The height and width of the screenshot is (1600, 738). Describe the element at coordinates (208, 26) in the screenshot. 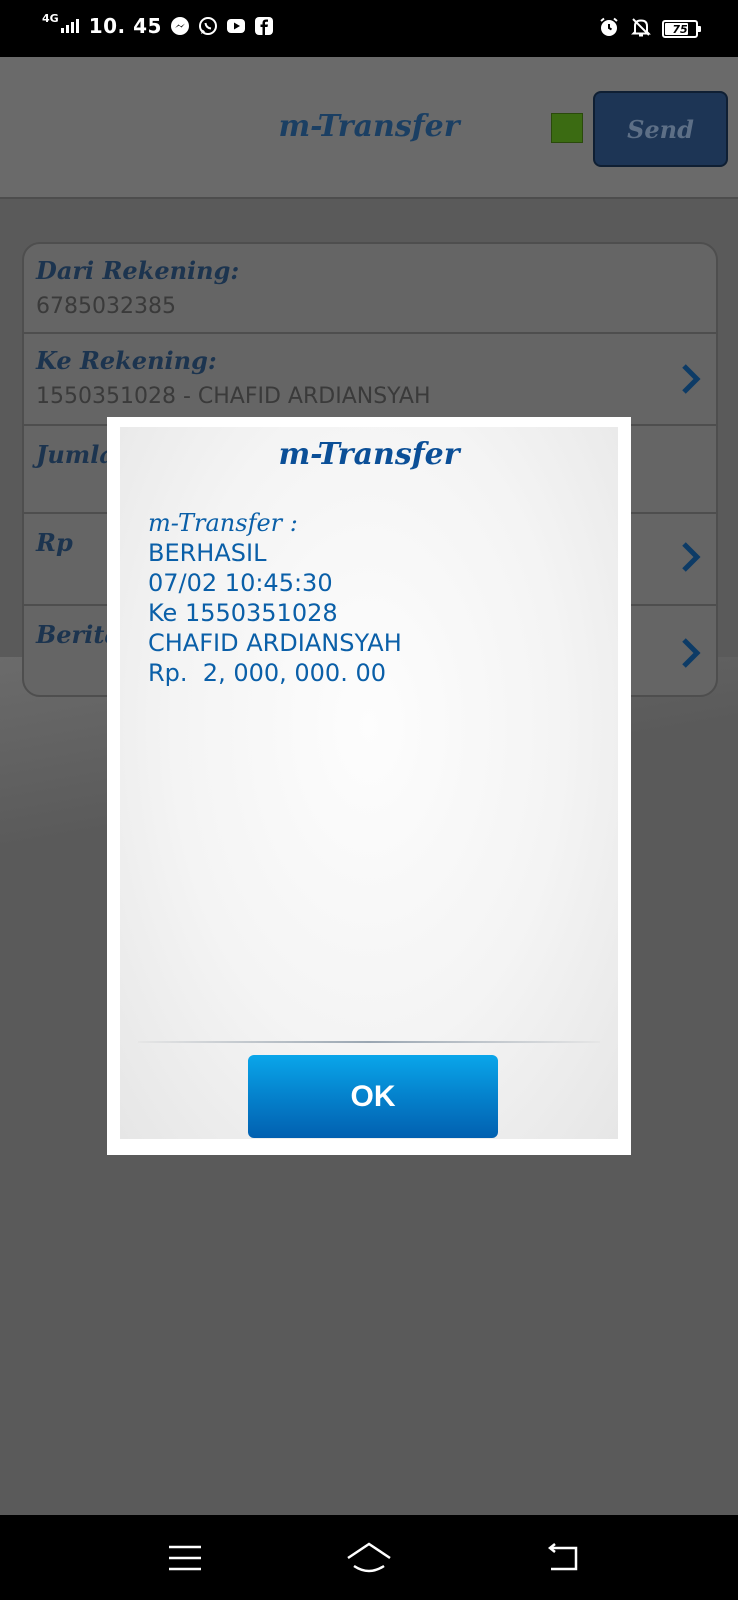

I see `whatsapp-icon` at that location.